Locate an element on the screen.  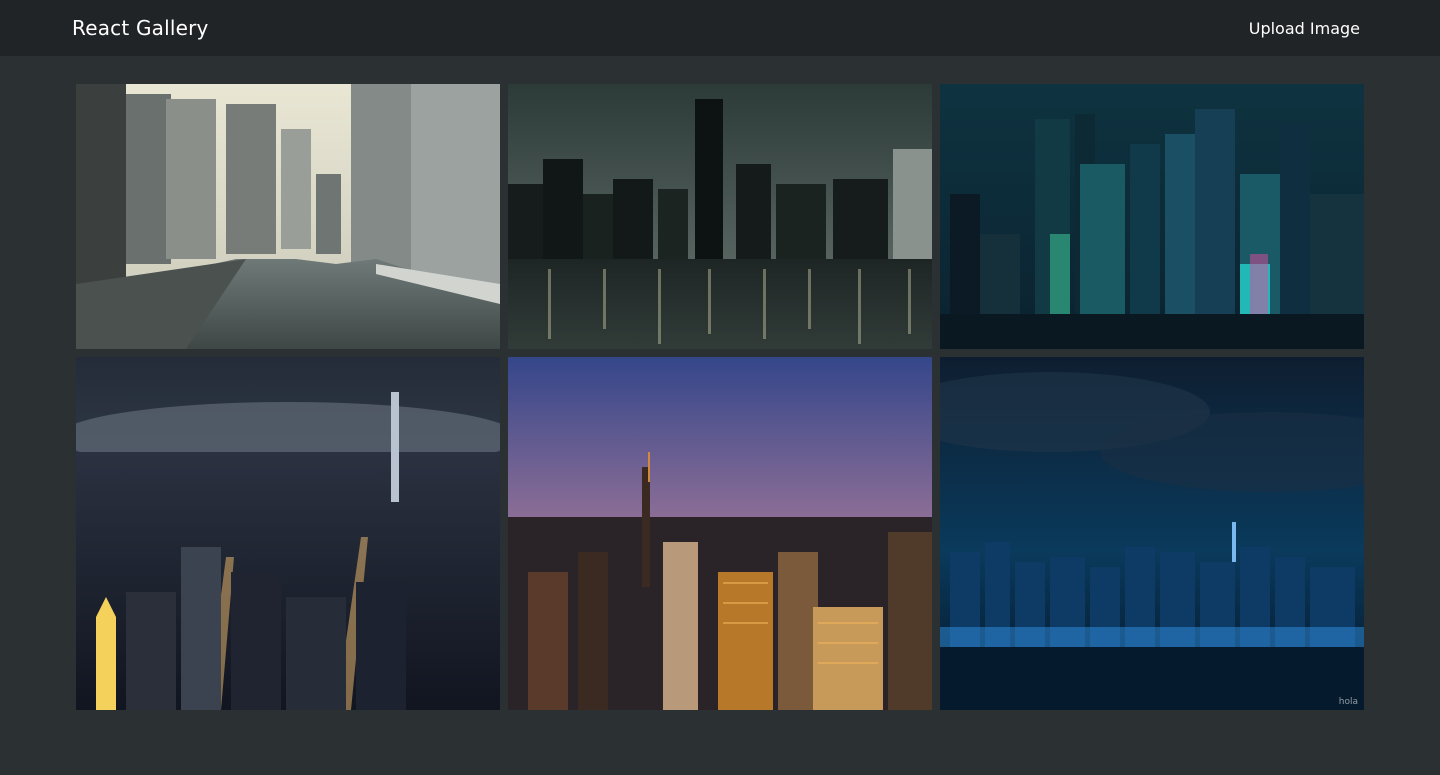
top-navbar: React Gallery Upload Image is located at coordinates (720, 28).